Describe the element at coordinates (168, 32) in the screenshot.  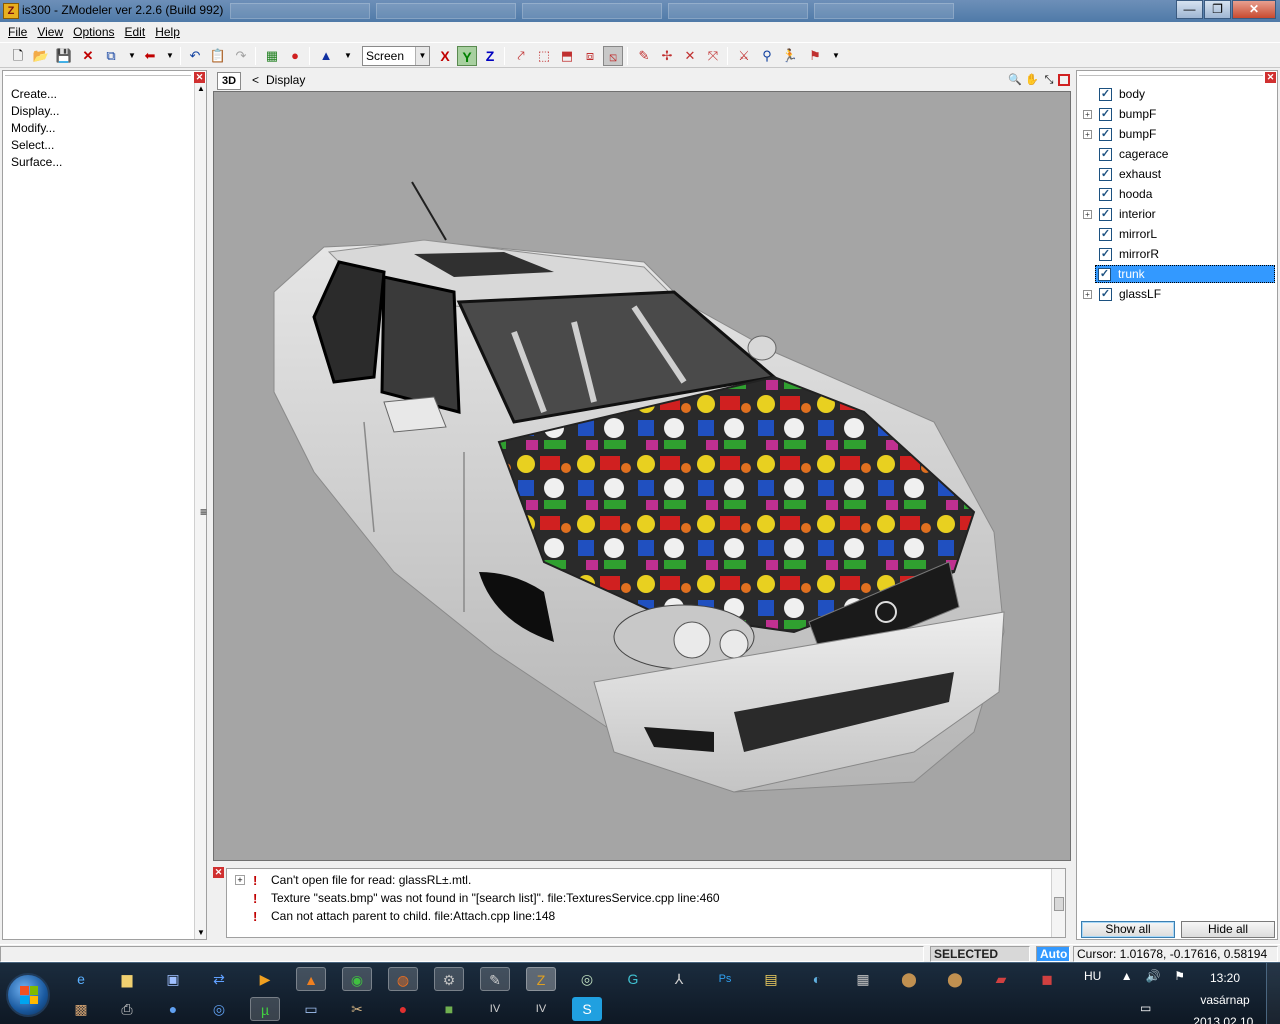
I see `menu-help: Help` at that location.